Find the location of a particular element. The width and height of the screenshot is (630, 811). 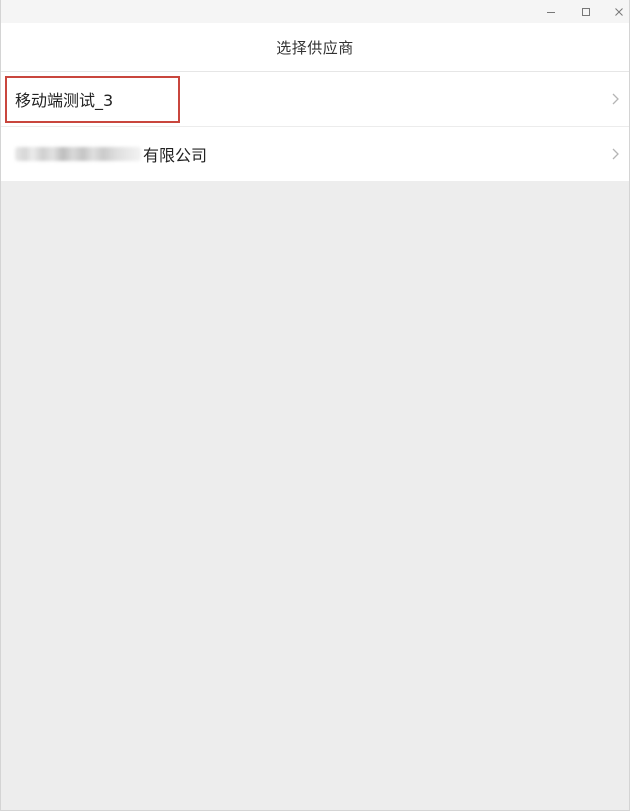

supplier-list: 移动端测试_3 有限公司 is located at coordinates (315, 126).